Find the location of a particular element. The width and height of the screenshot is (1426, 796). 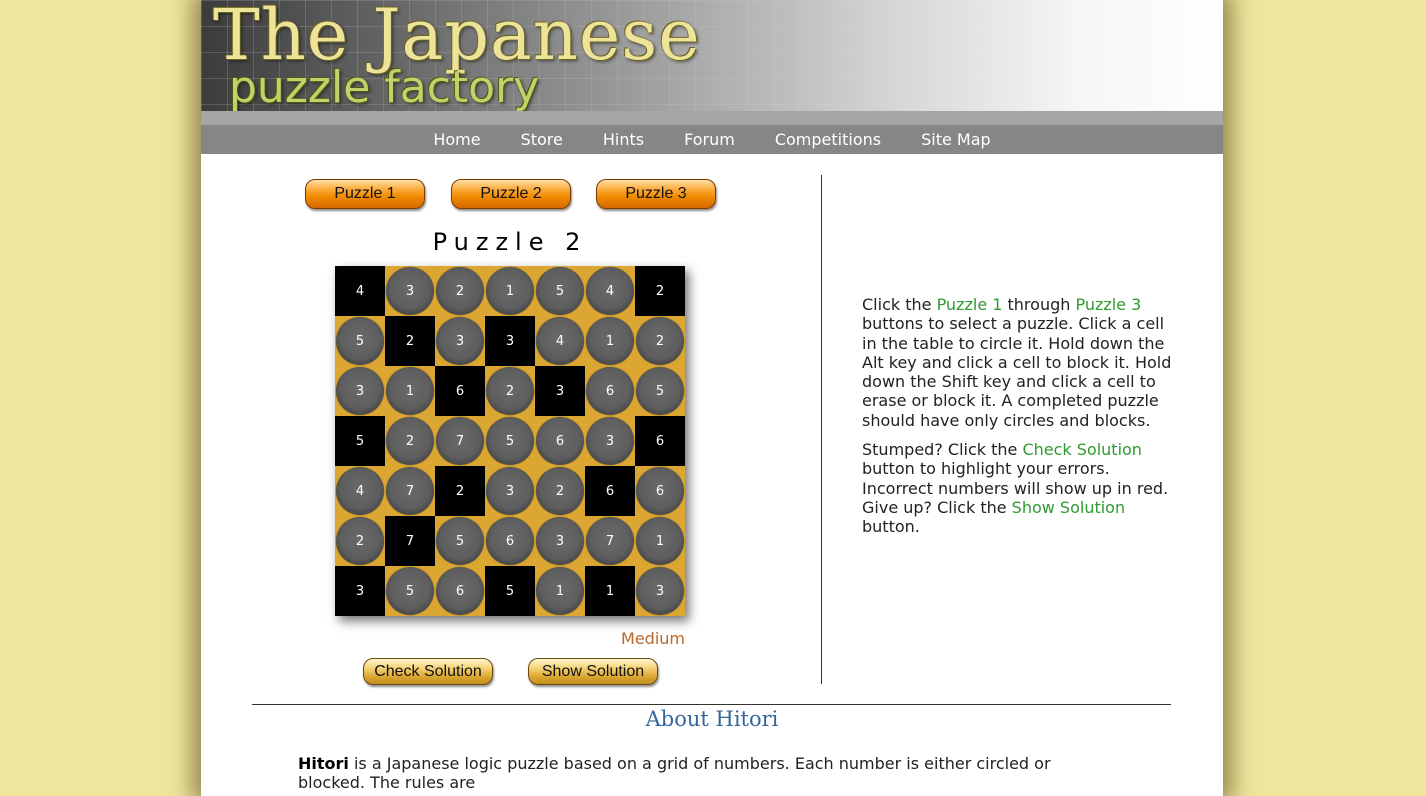

nav-competitions: Competitions is located at coordinates (828, 139).